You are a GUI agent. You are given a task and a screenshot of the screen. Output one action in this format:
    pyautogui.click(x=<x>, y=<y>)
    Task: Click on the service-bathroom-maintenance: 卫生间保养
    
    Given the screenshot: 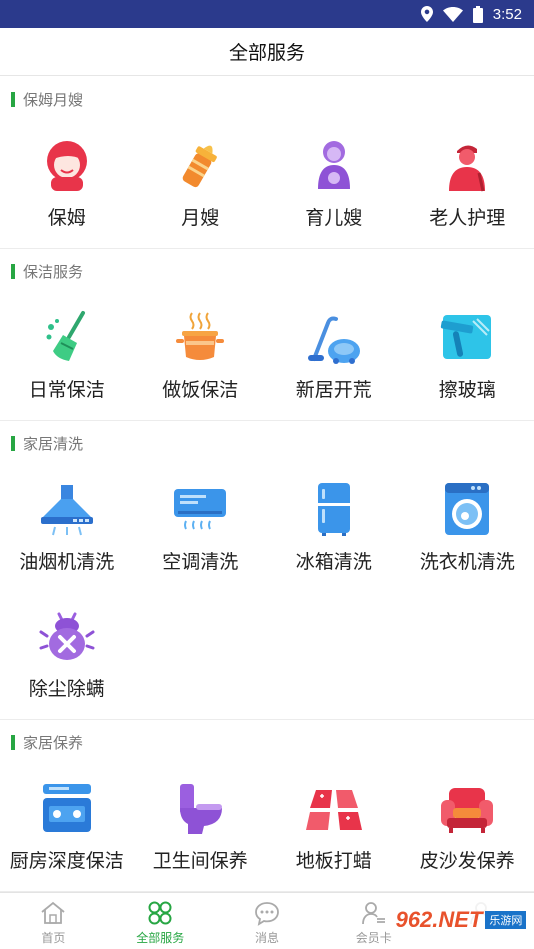 What is the action you would take?
    pyautogui.click(x=201, y=827)
    